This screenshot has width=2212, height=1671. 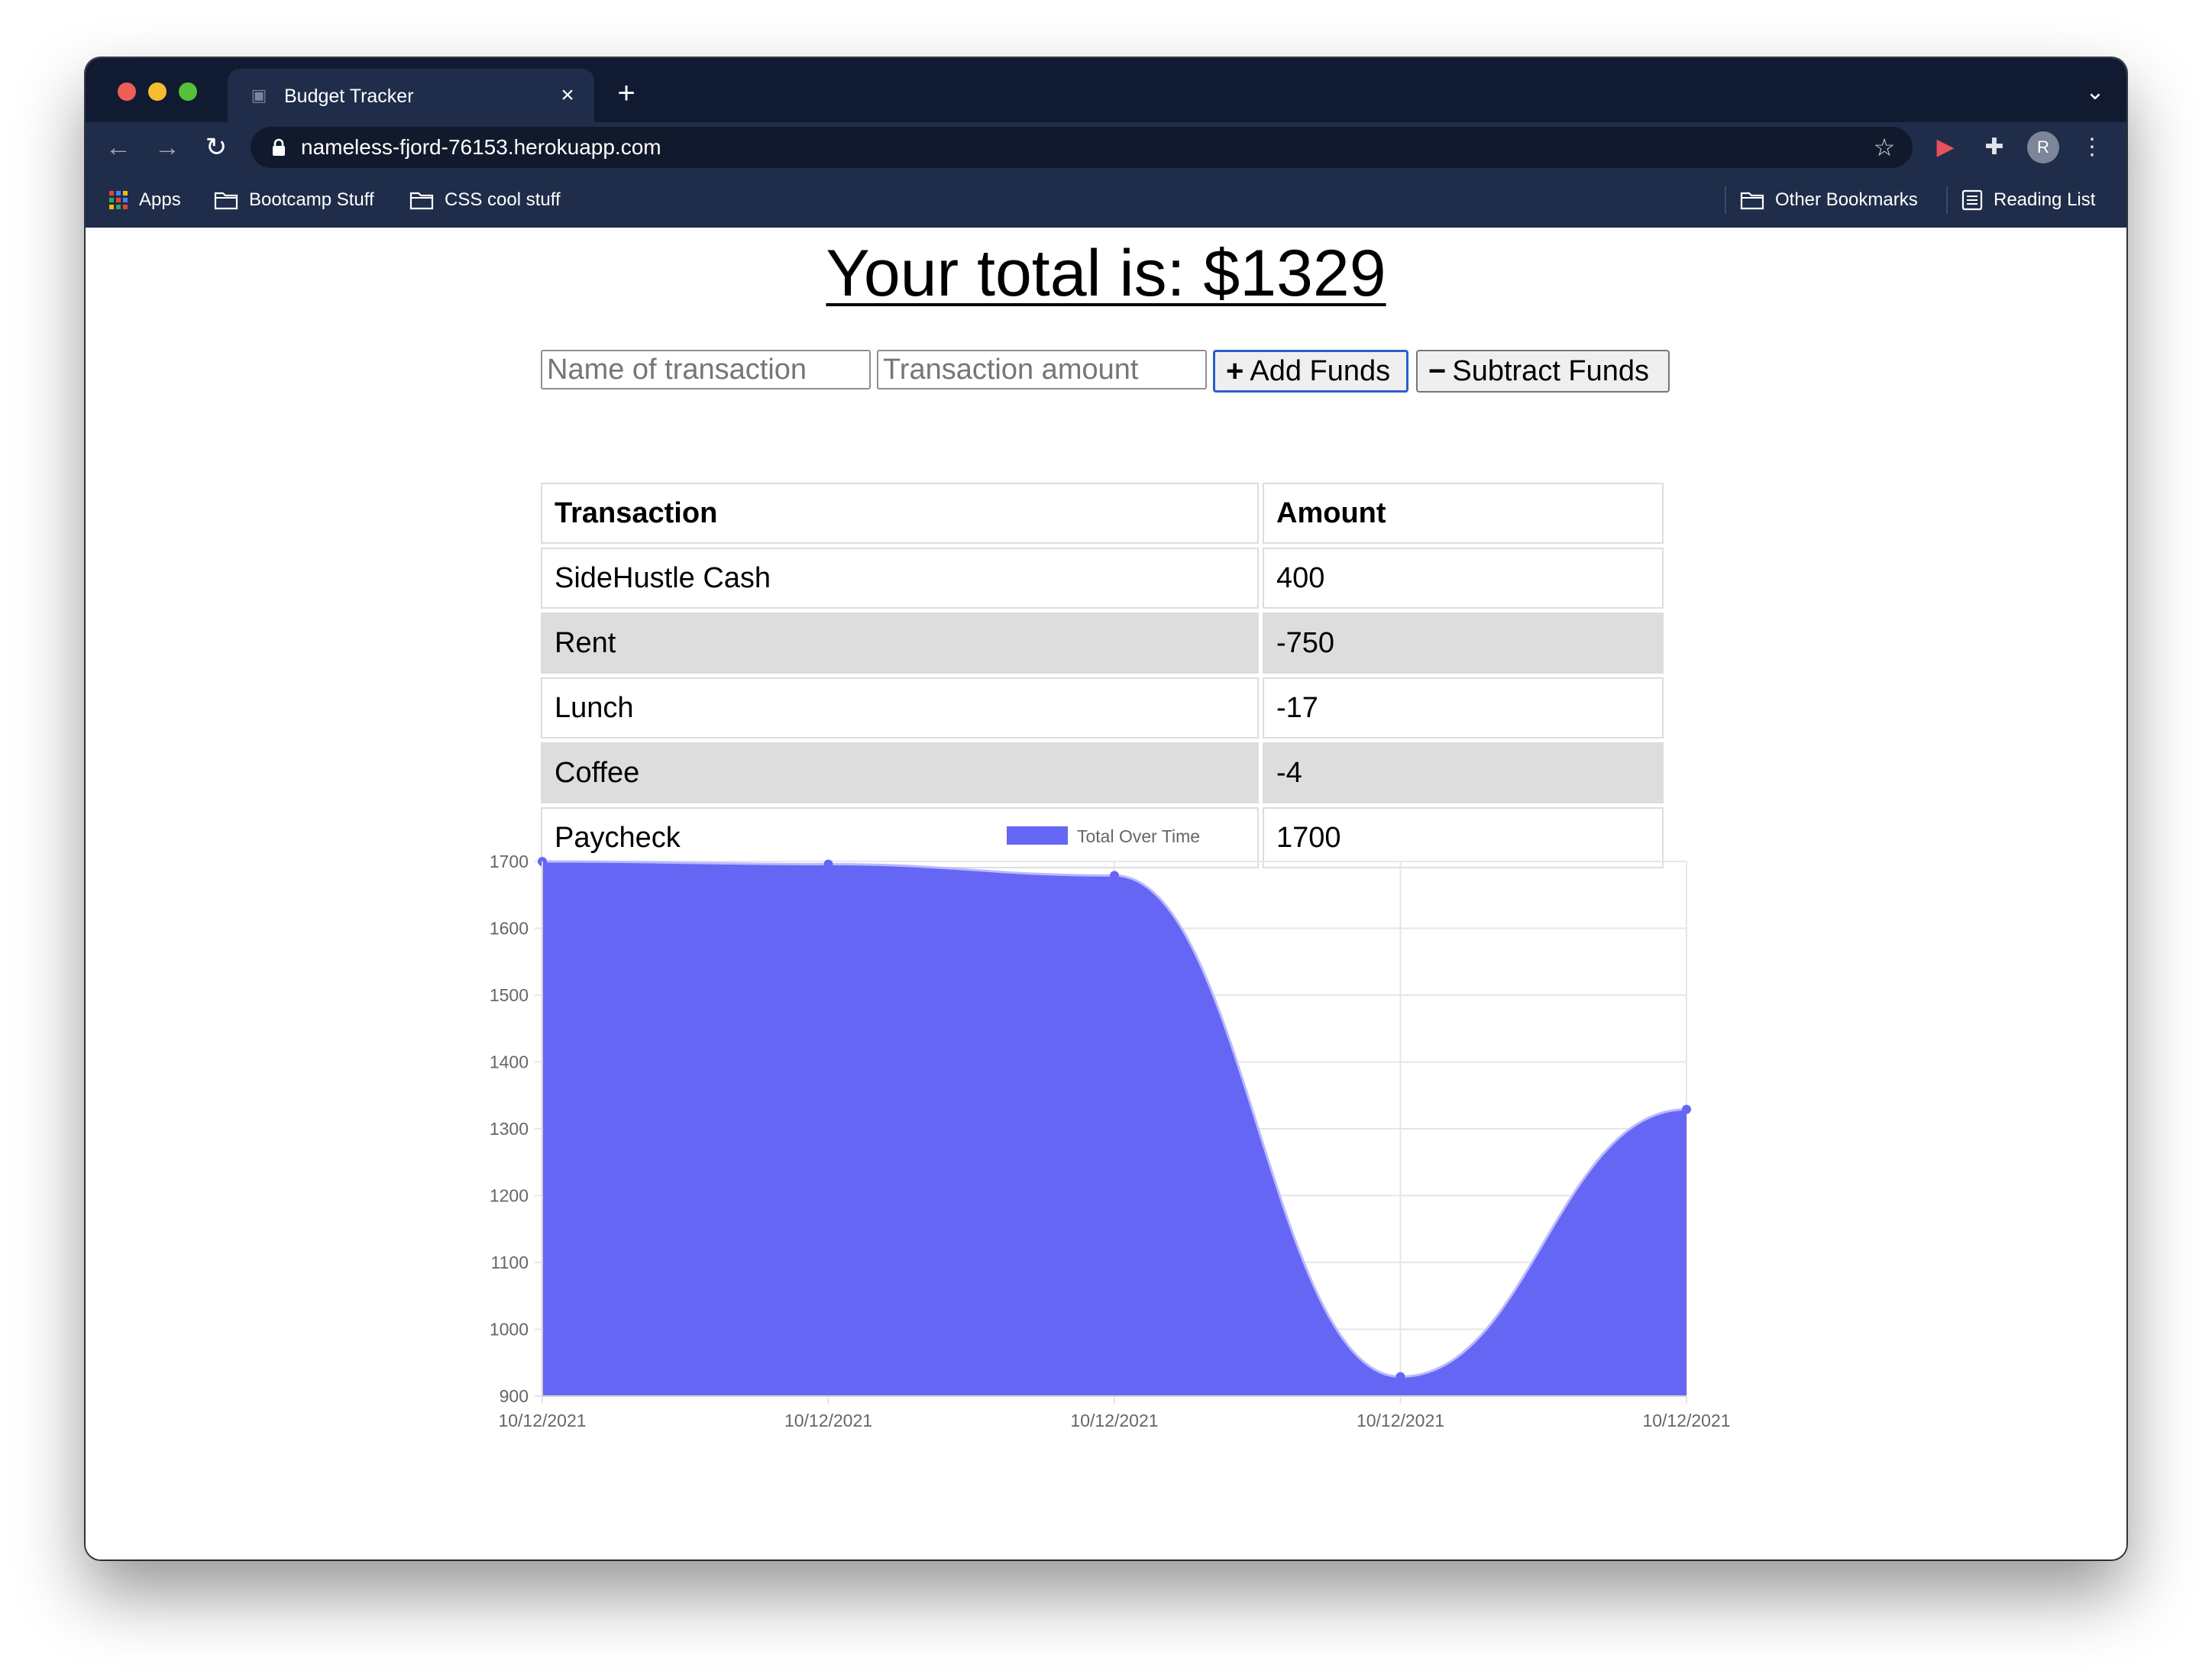 I want to click on bookmark-label: Other Bookmarks, so click(x=1846, y=199).